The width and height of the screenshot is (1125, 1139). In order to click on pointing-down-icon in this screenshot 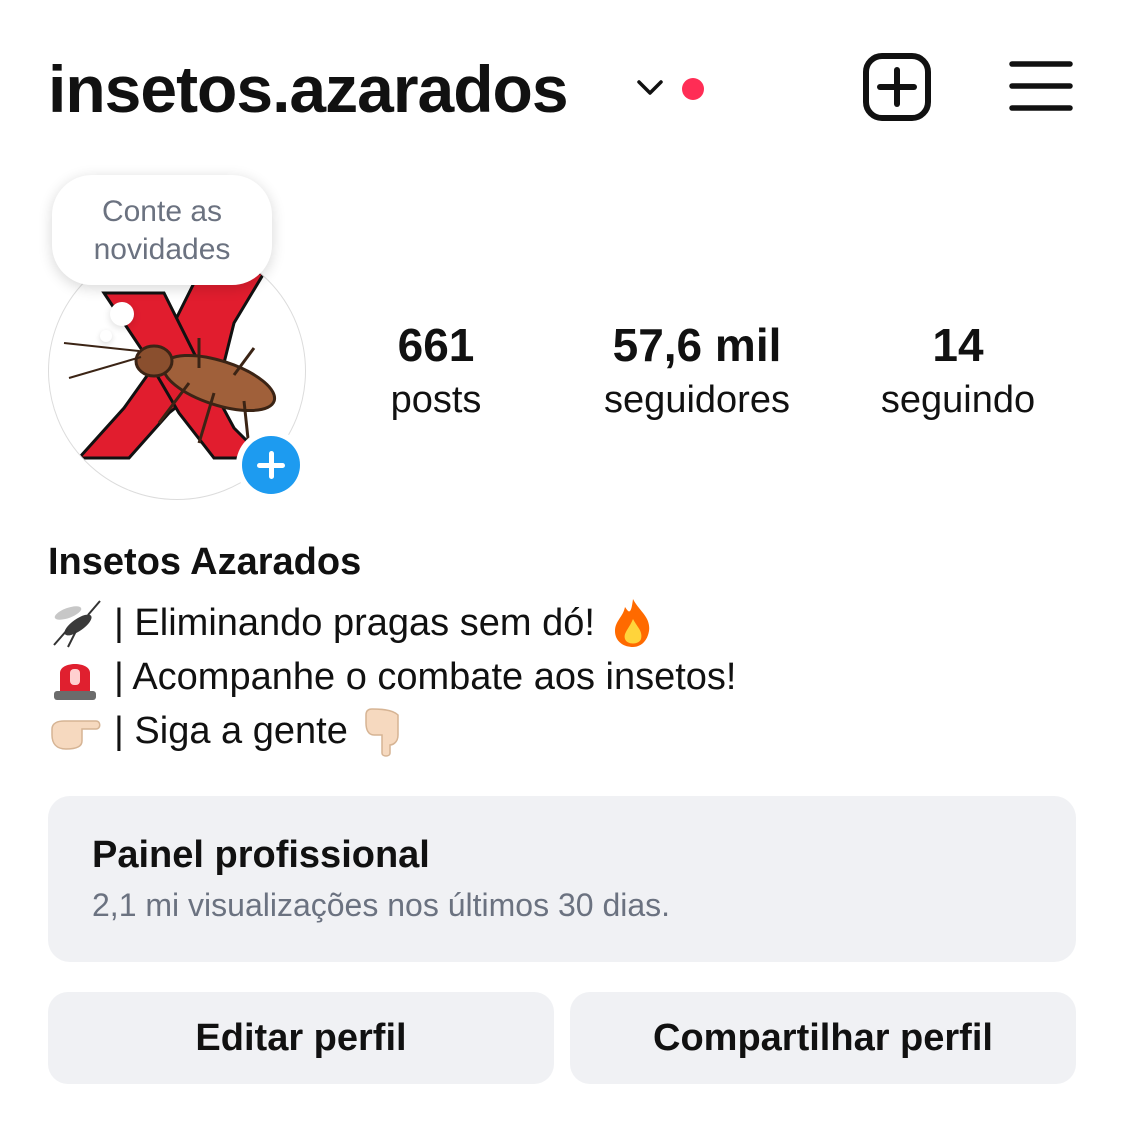, I will do `click(382, 732)`.